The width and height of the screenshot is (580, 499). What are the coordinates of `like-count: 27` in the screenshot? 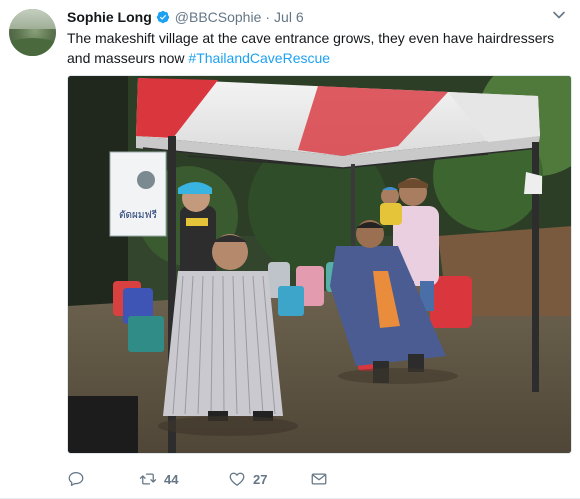 It's located at (260, 479).